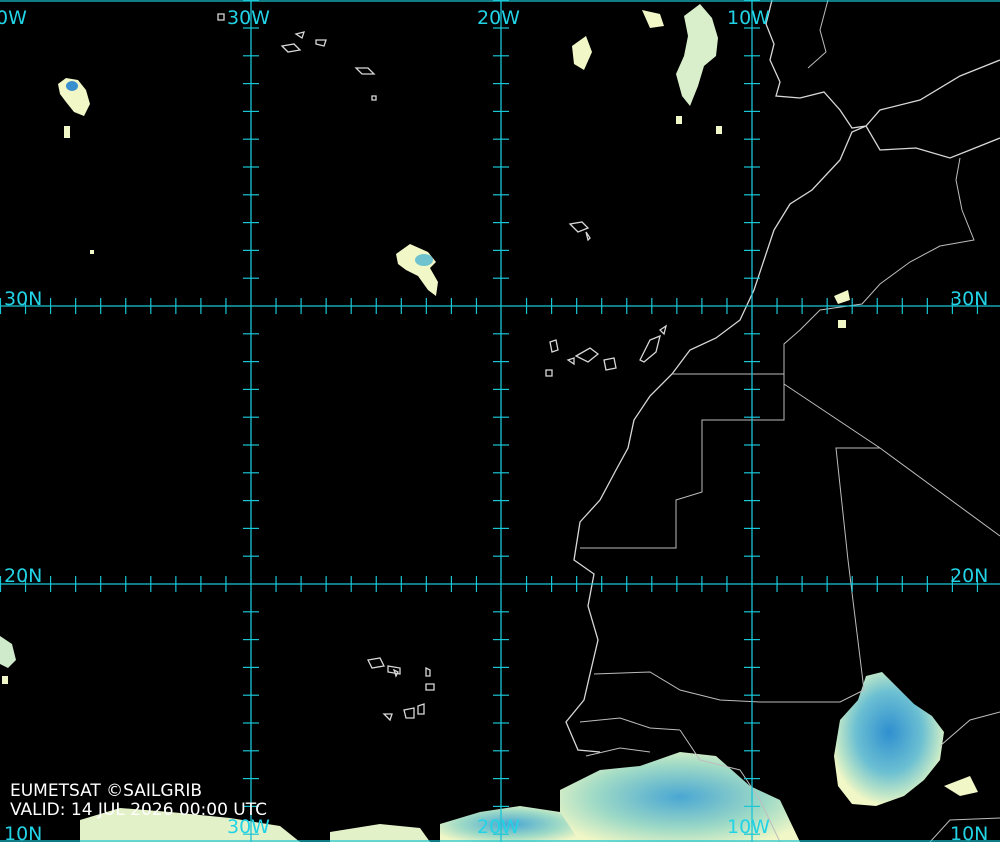  What do you see at coordinates (23, 299) in the screenshot?
I see `label-lat-30n-left: 30N` at bounding box center [23, 299].